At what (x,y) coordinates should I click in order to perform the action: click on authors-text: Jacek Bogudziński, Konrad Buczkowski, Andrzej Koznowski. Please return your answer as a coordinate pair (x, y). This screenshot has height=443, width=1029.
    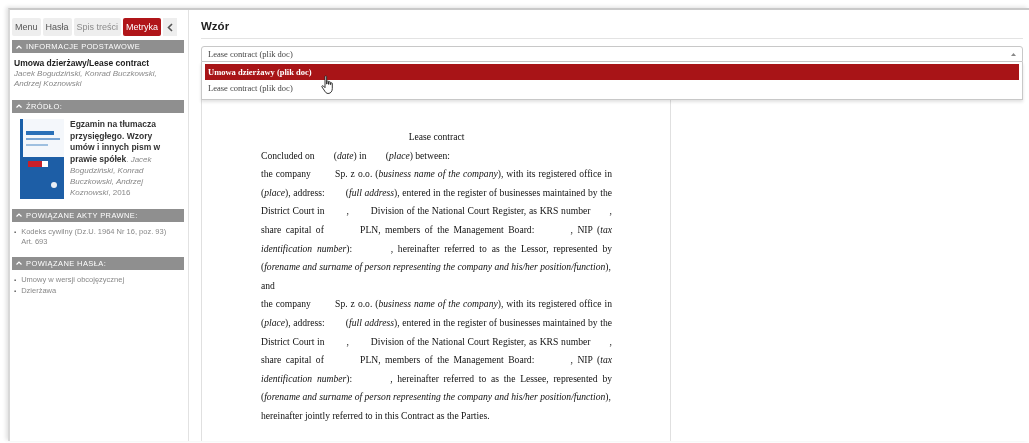
    Looking at the image, I should click on (86, 79).